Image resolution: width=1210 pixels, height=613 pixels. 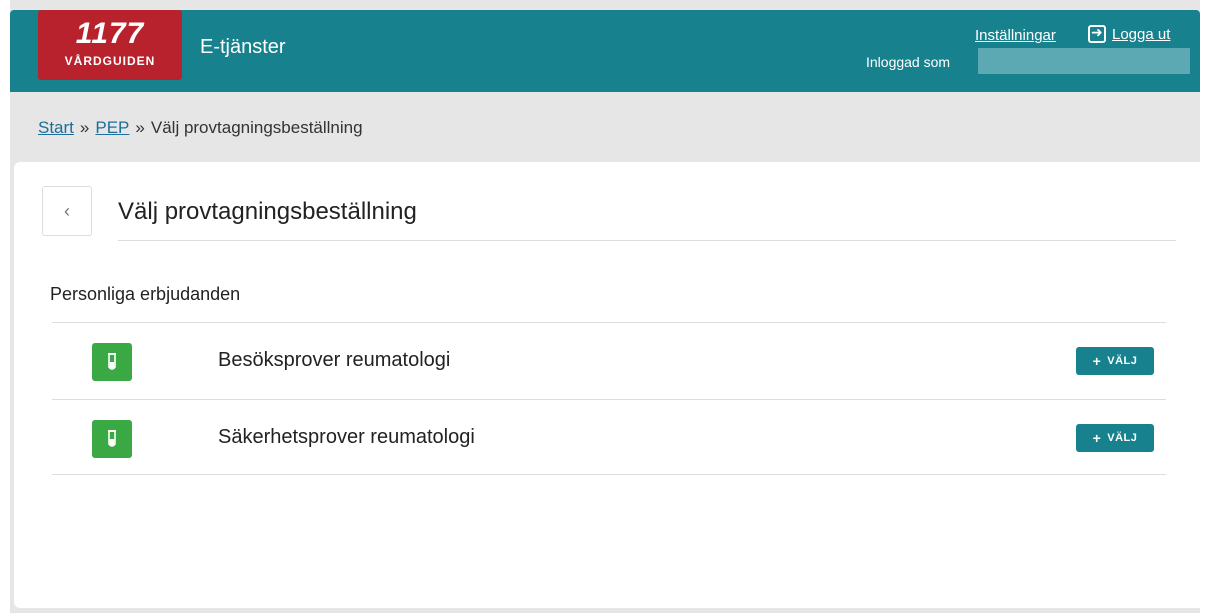 I want to click on logo-number: 1177, so click(x=110, y=33).